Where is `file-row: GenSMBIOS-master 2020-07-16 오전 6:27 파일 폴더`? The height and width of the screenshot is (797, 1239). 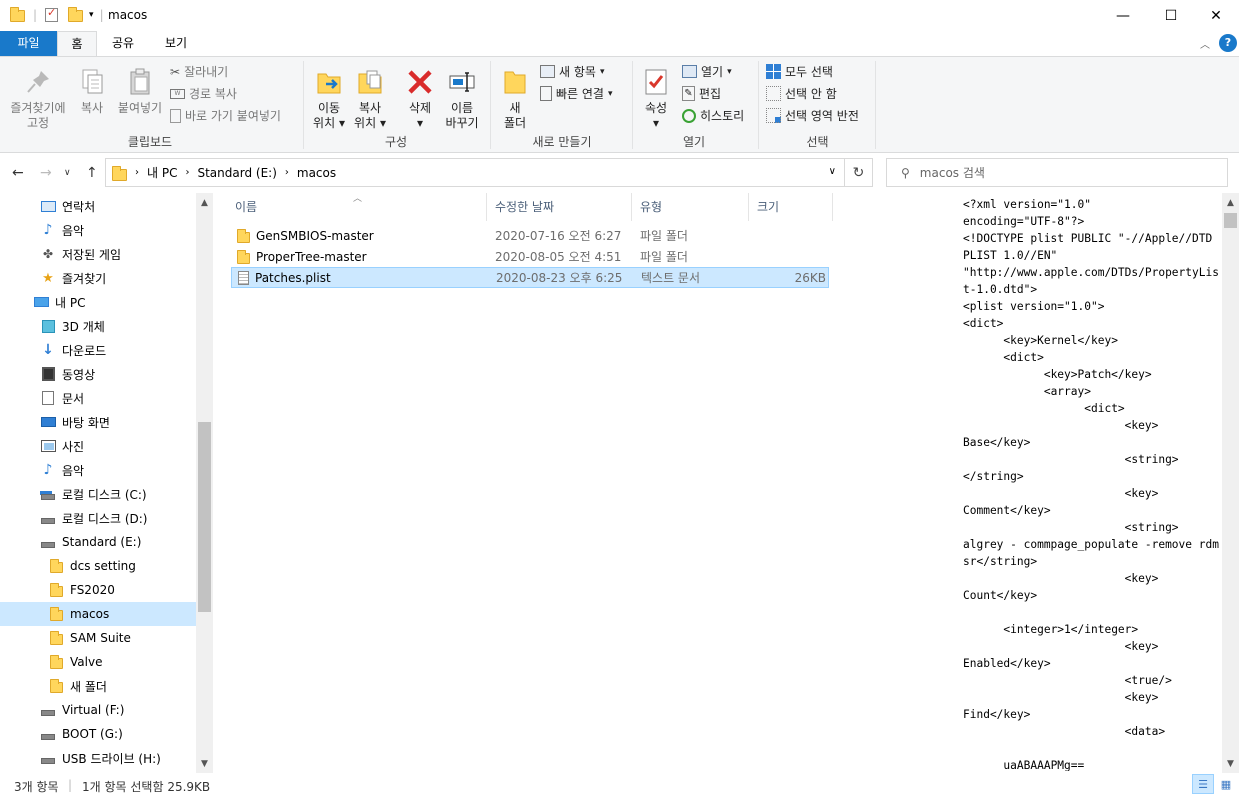 file-row: GenSMBIOS-master 2020-07-16 오전 6:27 파일 폴더 is located at coordinates (530, 235).